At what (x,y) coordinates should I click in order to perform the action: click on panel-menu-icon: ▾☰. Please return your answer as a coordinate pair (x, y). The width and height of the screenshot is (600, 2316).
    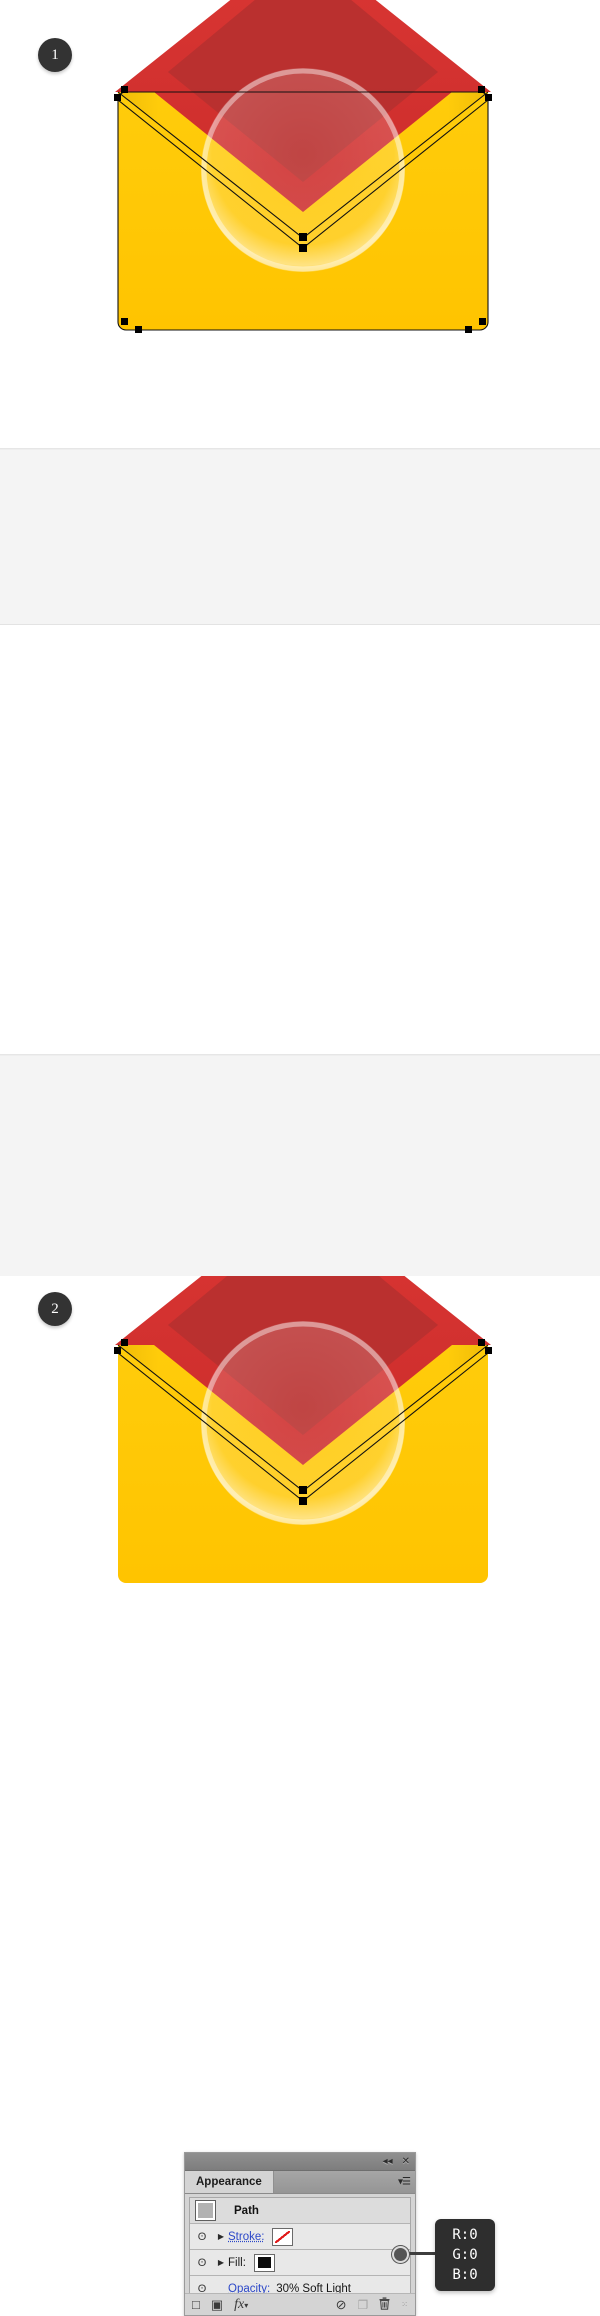
    Looking at the image, I should click on (404, 2182).